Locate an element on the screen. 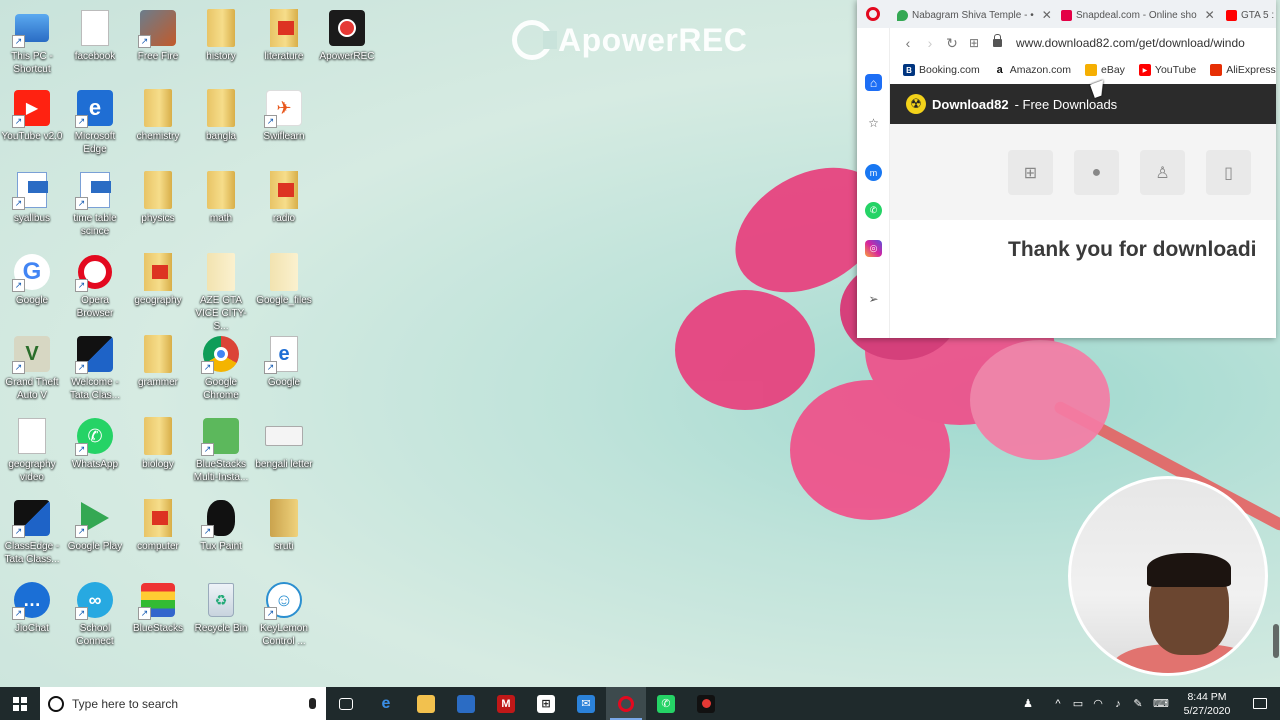 The width and height of the screenshot is (1280, 720). desktop-icon-math: math is located at coordinates (221, 197).